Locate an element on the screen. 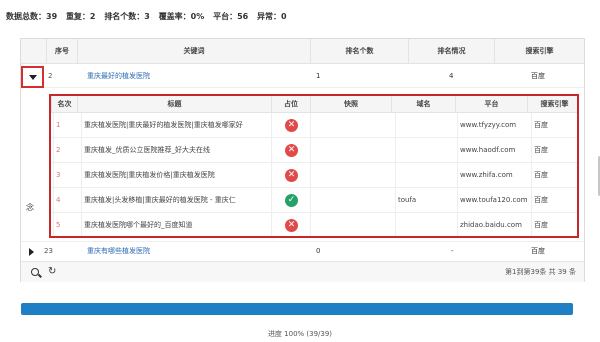 This screenshot has width=600, height=342. detail-header: 名次 标题 占位 快照 域名 平台 搜索引擎 is located at coordinates (314, 104).